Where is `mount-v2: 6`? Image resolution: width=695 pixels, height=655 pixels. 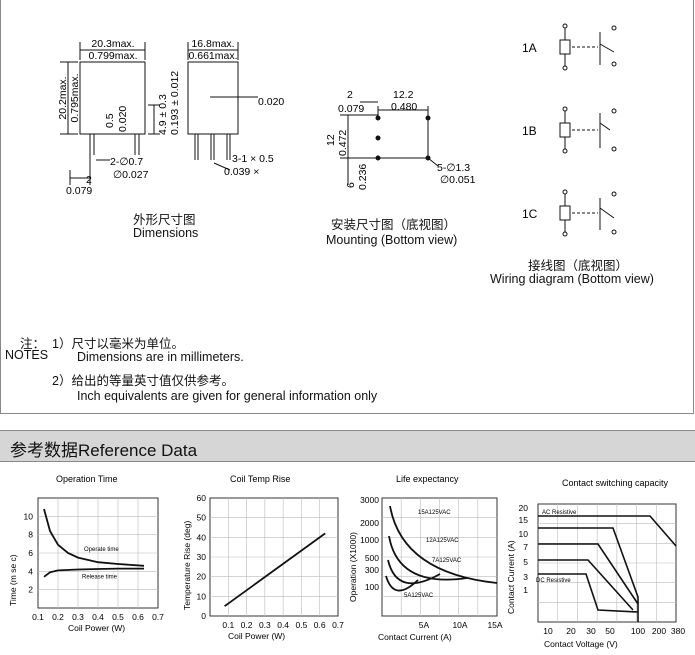
mount-v2: 6 is located at coordinates (351, 185).